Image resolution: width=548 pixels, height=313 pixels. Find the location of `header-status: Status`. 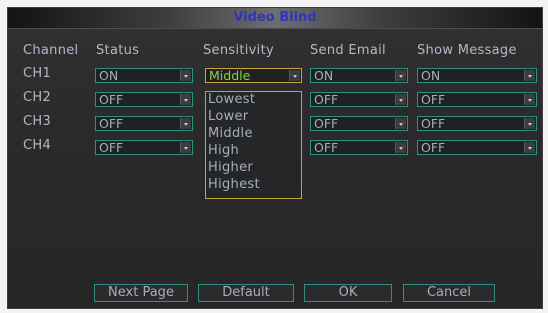

header-status: Status is located at coordinates (118, 50).